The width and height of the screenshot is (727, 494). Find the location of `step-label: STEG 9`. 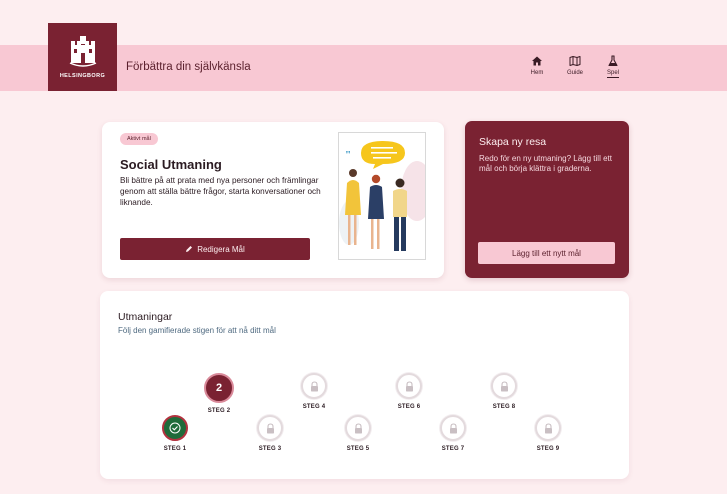

step-label: STEG 9 is located at coordinates (548, 449).